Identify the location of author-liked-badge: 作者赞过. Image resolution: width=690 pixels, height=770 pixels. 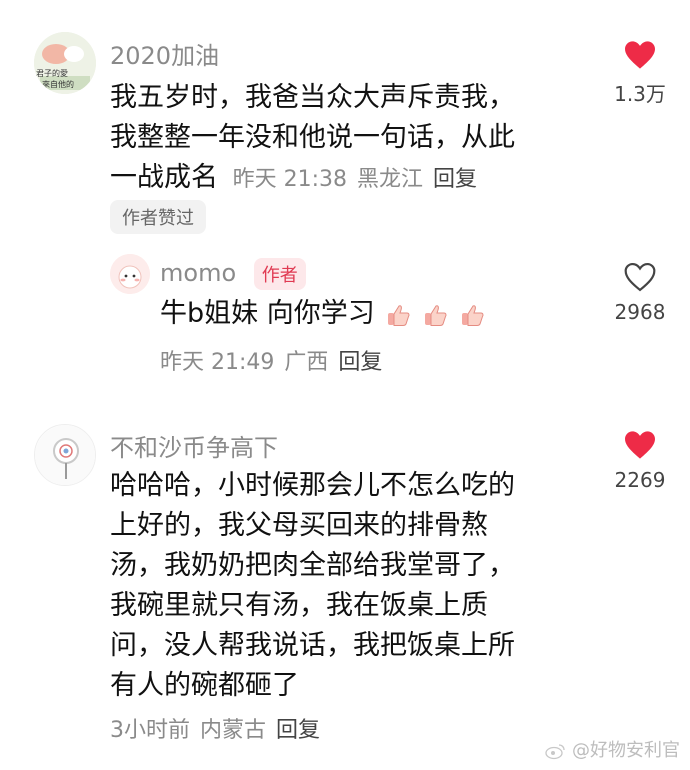
(158, 217).